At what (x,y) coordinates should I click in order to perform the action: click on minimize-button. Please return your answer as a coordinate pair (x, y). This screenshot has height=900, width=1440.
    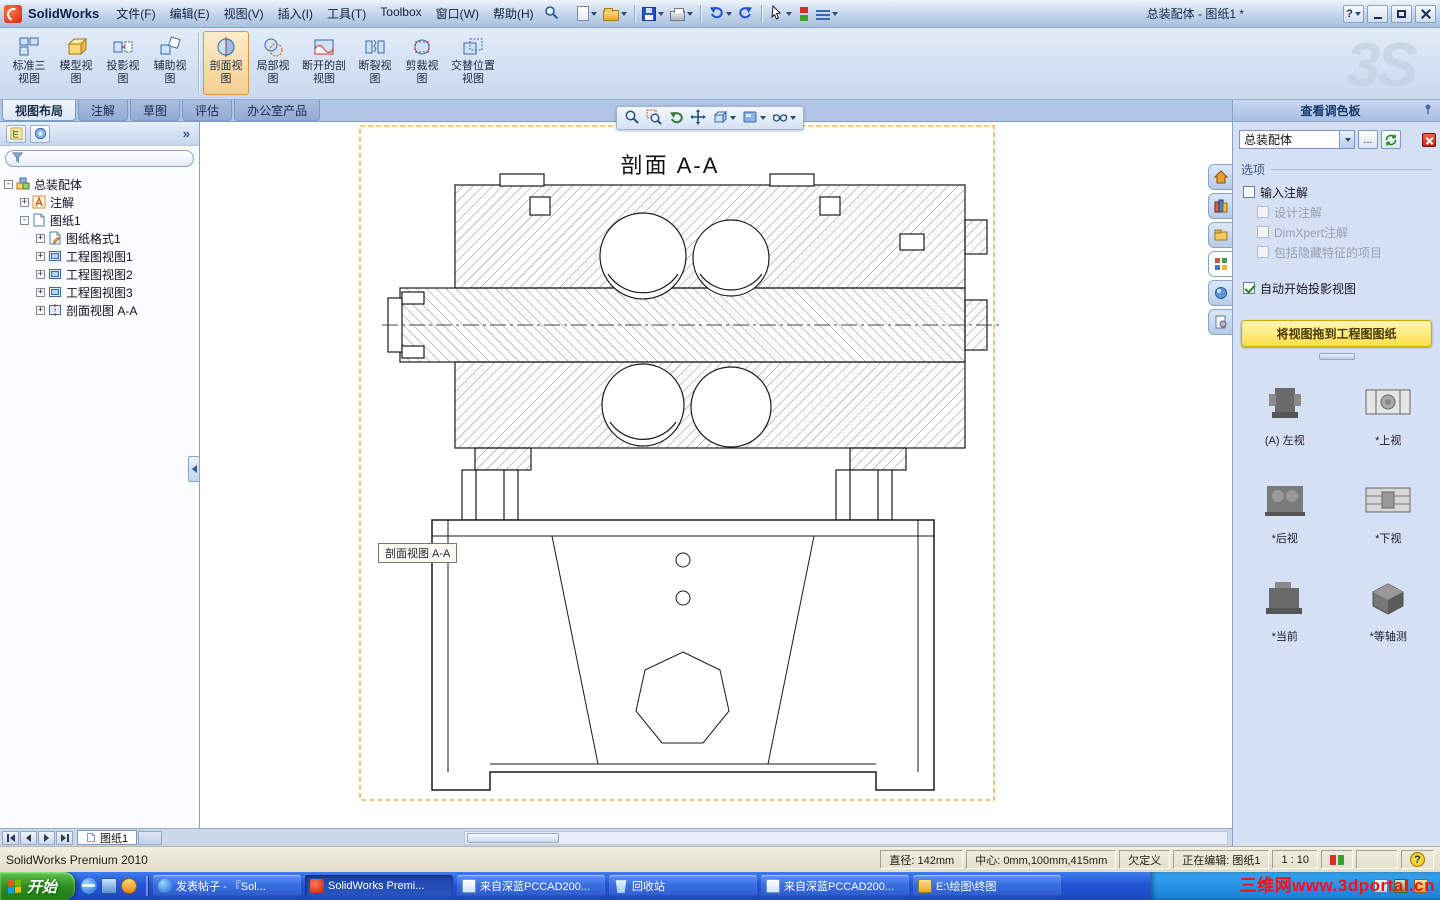
    Looking at the image, I should click on (1377, 13).